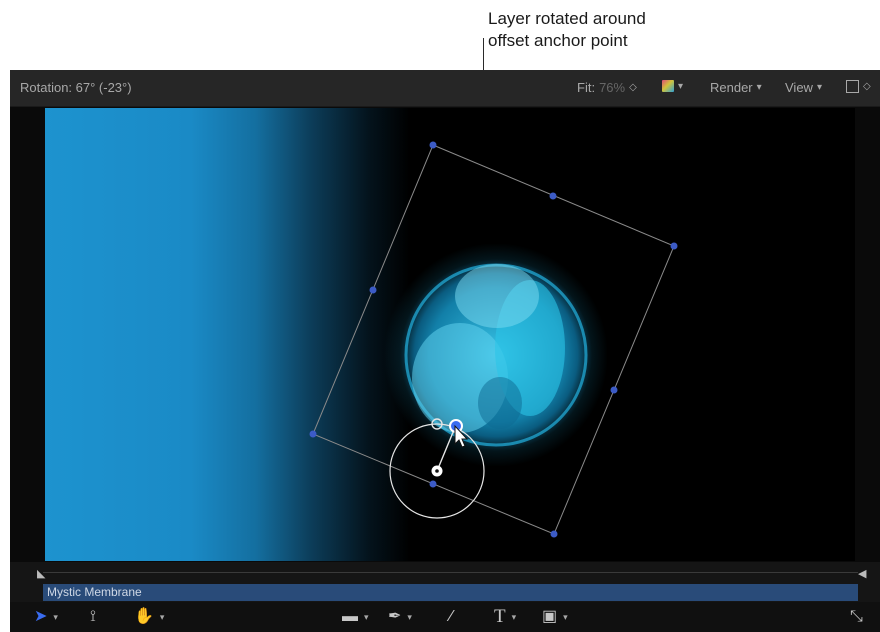 Image resolution: width=880 pixels, height=632 pixels. I want to click on orb-layer, so click(496, 355).